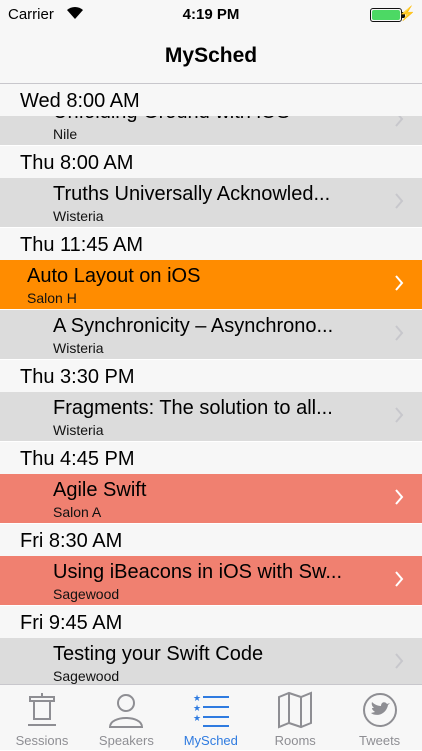 Image resolution: width=422 pixels, height=751 pixels. What do you see at coordinates (211, 100) in the screenshot?
I see `section-header: Wed 8:00 AM` at bounding box center [211, 100].